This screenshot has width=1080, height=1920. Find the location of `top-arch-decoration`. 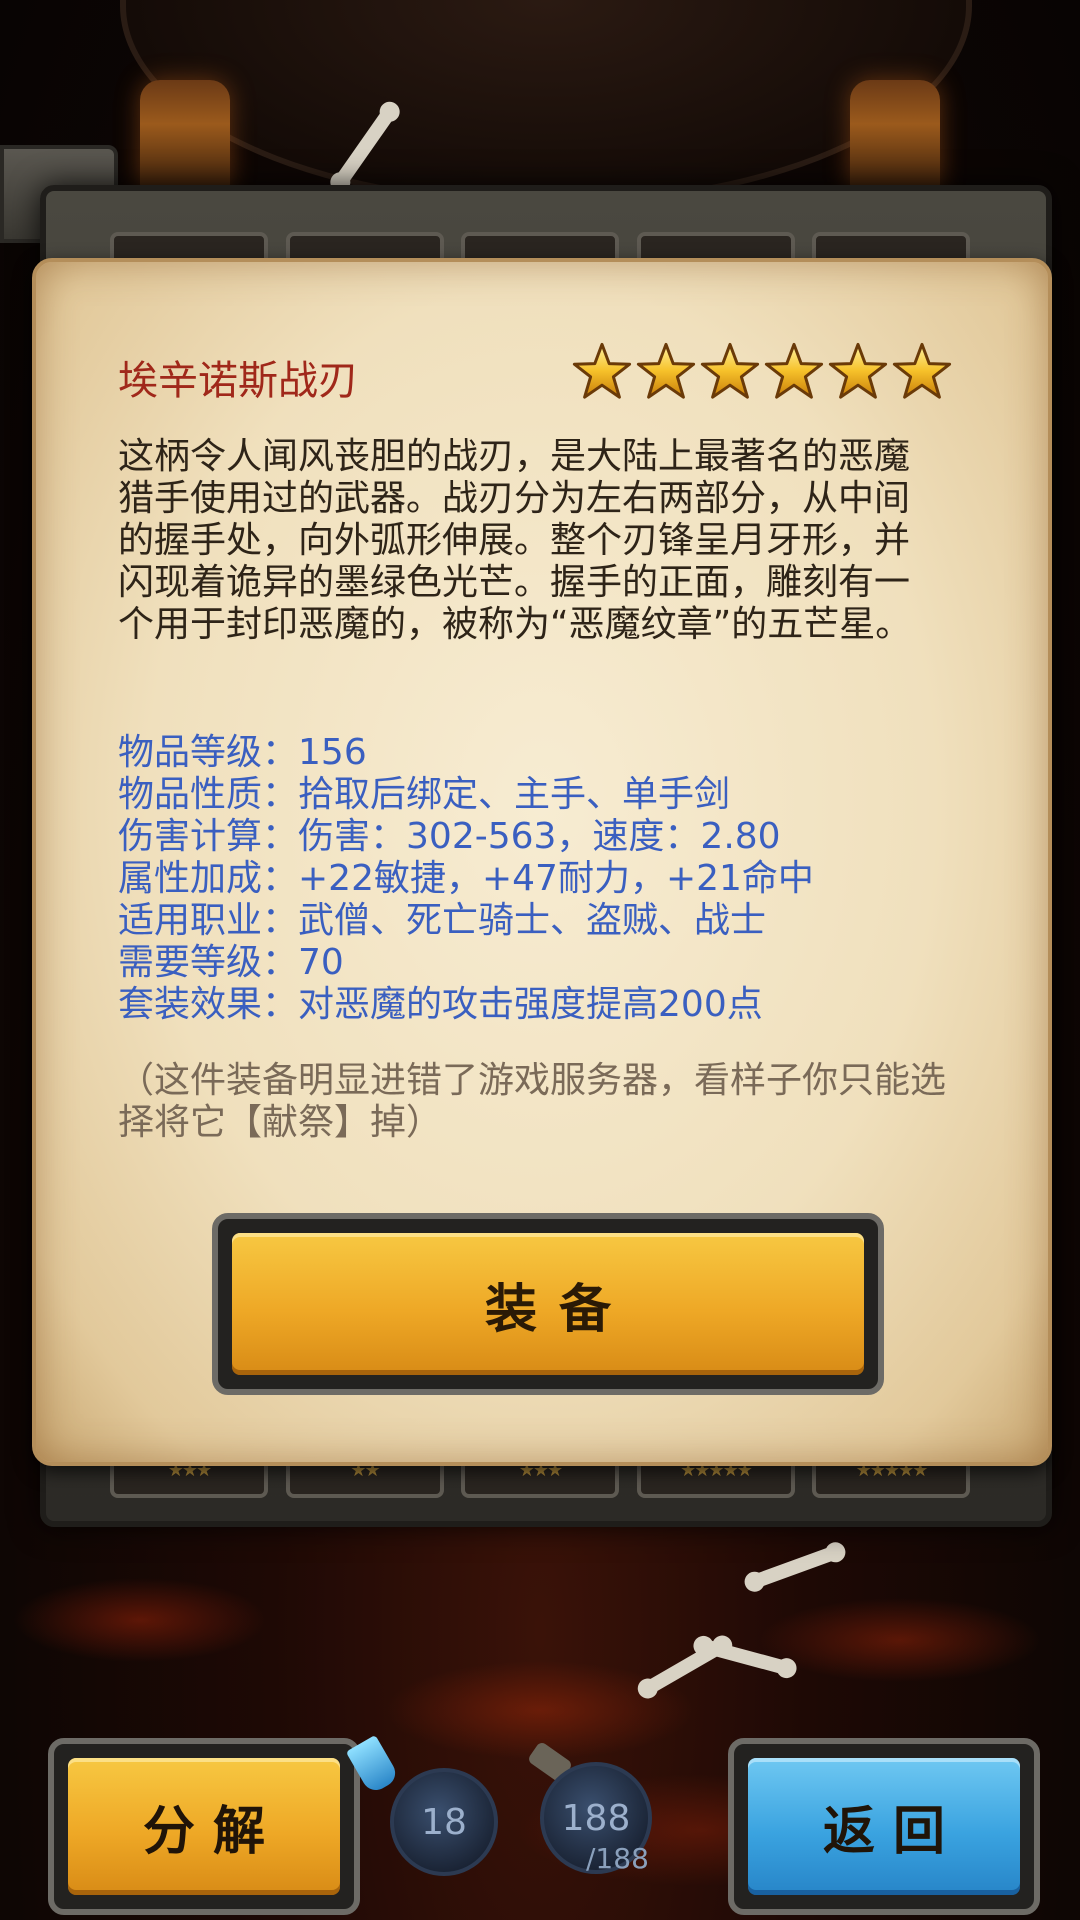

top-arch-decoration is located at coordinates (546, 103).